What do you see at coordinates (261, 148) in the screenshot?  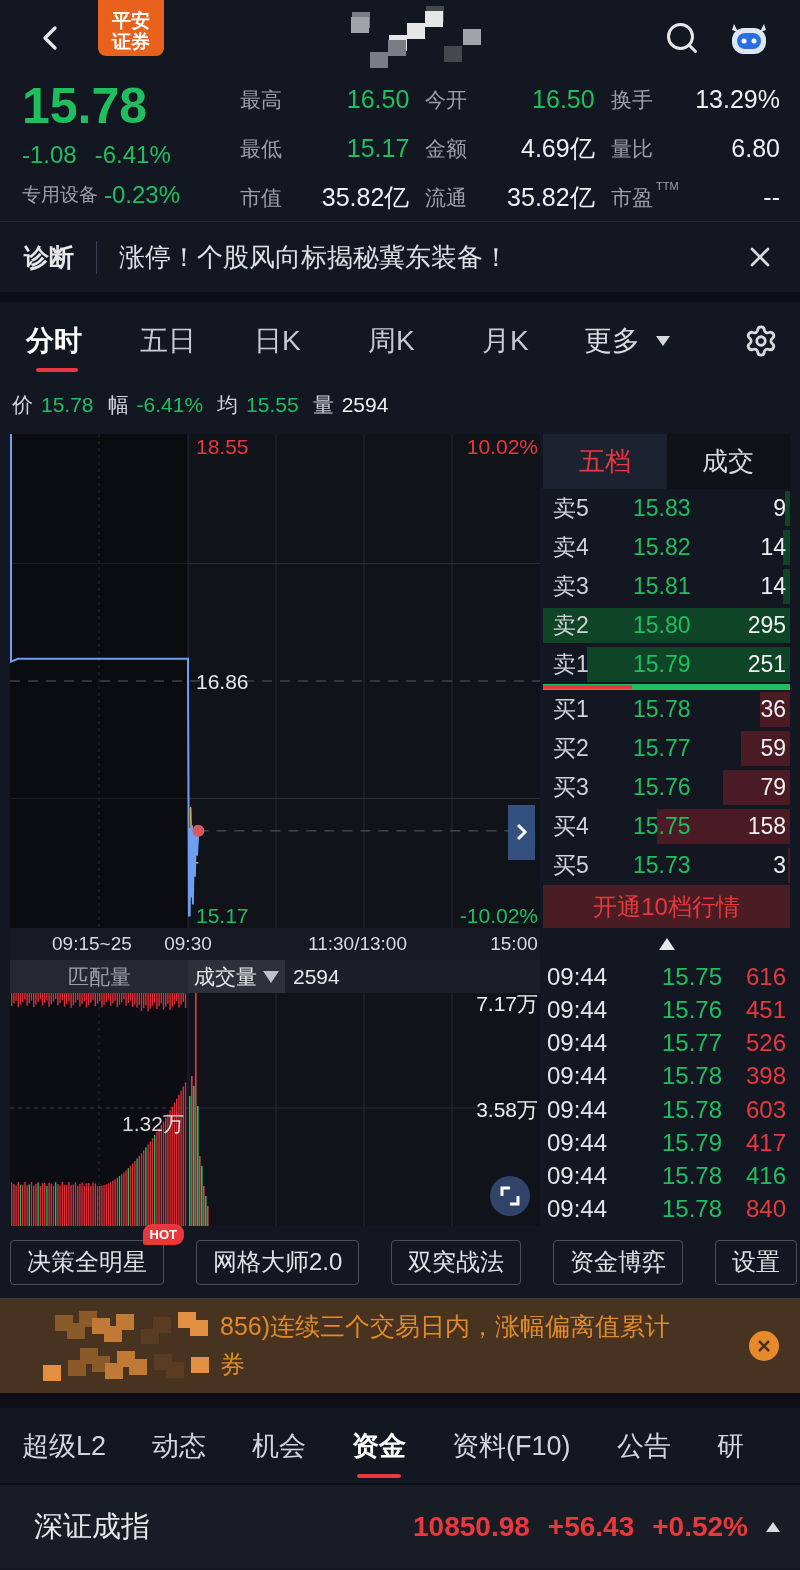 I see `stat-label: 最低` at bounding box center [261, 148].